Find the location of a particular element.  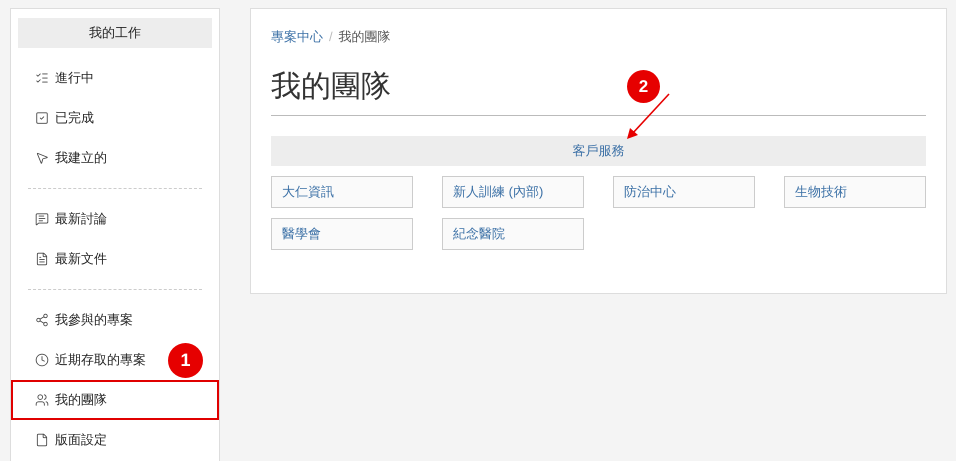

sidebar-item: 最新文件 is located at coordinates (71, 259).